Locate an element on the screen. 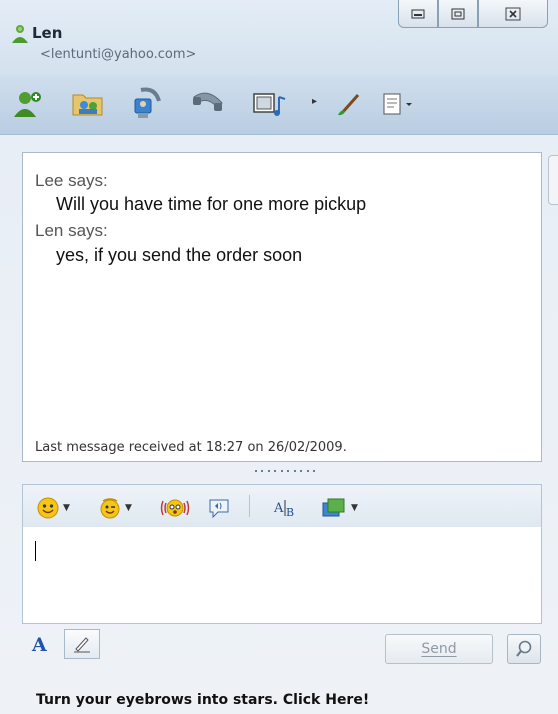  share-folder-icon is located at coordinates (87, 105).